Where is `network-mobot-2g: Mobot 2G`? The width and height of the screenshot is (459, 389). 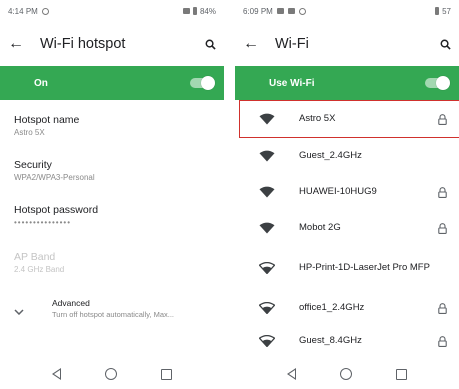
network-mobot-2g: Mobot 2G is located at coordinates (347, 228).